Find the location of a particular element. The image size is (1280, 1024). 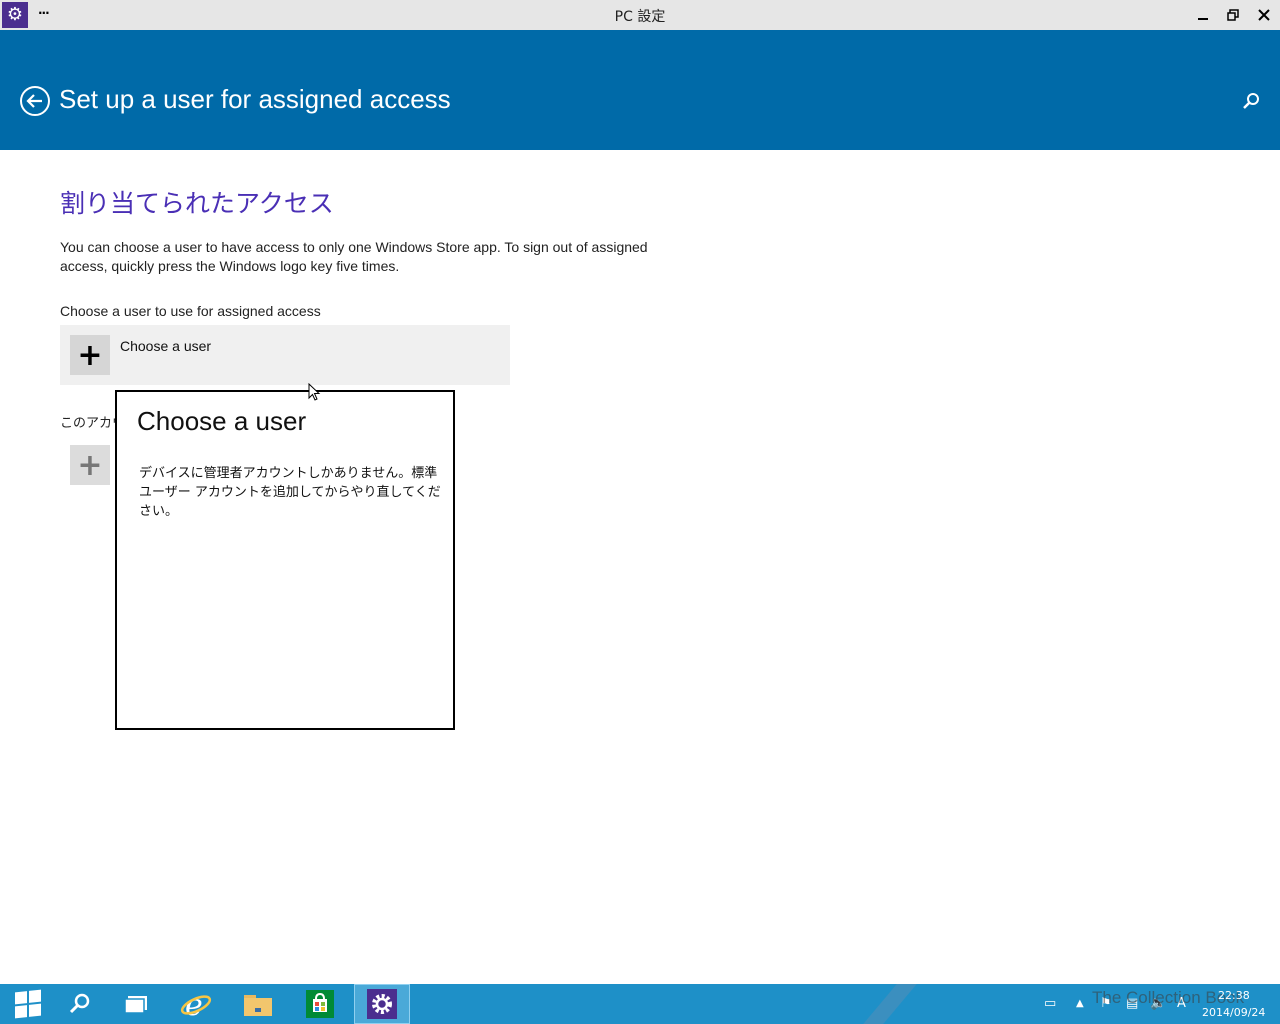

flyout-title: Choose a user is located at coordinates (222, 421).